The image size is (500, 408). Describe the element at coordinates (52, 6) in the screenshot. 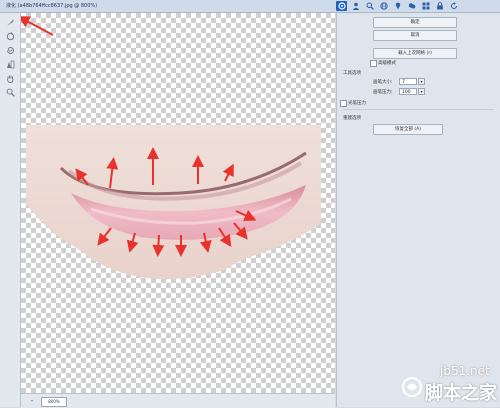

I see `window-title: 液化 (a48b764ffcc8637.jpg @ 800%)` at that location.